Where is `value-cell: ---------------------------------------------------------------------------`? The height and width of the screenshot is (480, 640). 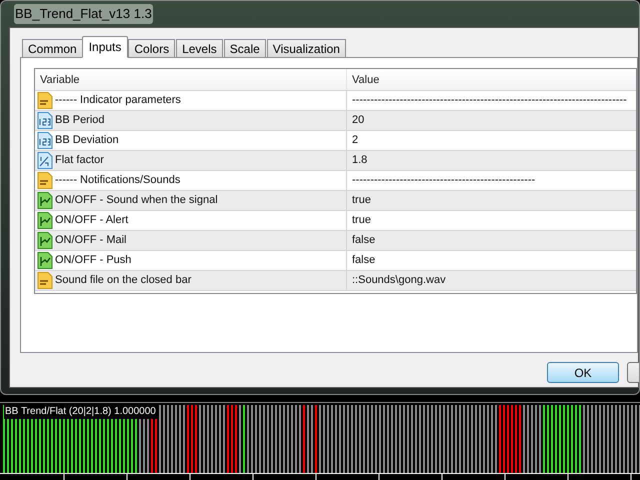 value-cell: --------------------------------------------------------------------------- is located at coordinates (489, 100).